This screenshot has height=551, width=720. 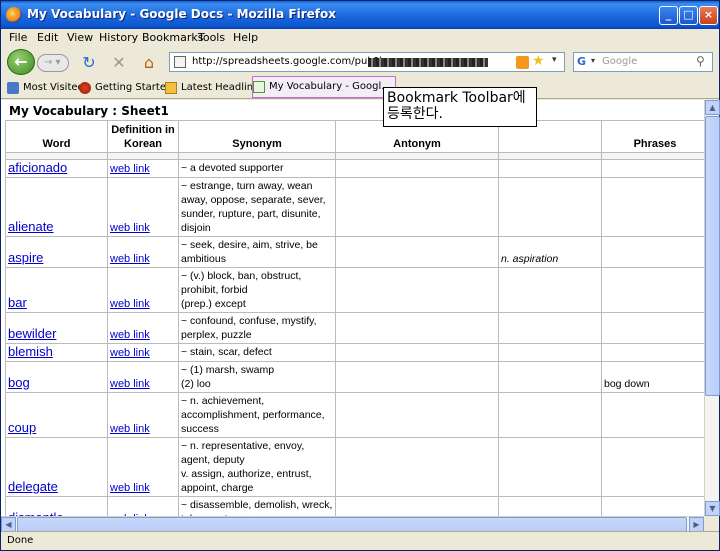 What do you see at coordinates (711, 523) in the screenshot?
I see `scrollbar-corner` at bounding box center [711, 523].